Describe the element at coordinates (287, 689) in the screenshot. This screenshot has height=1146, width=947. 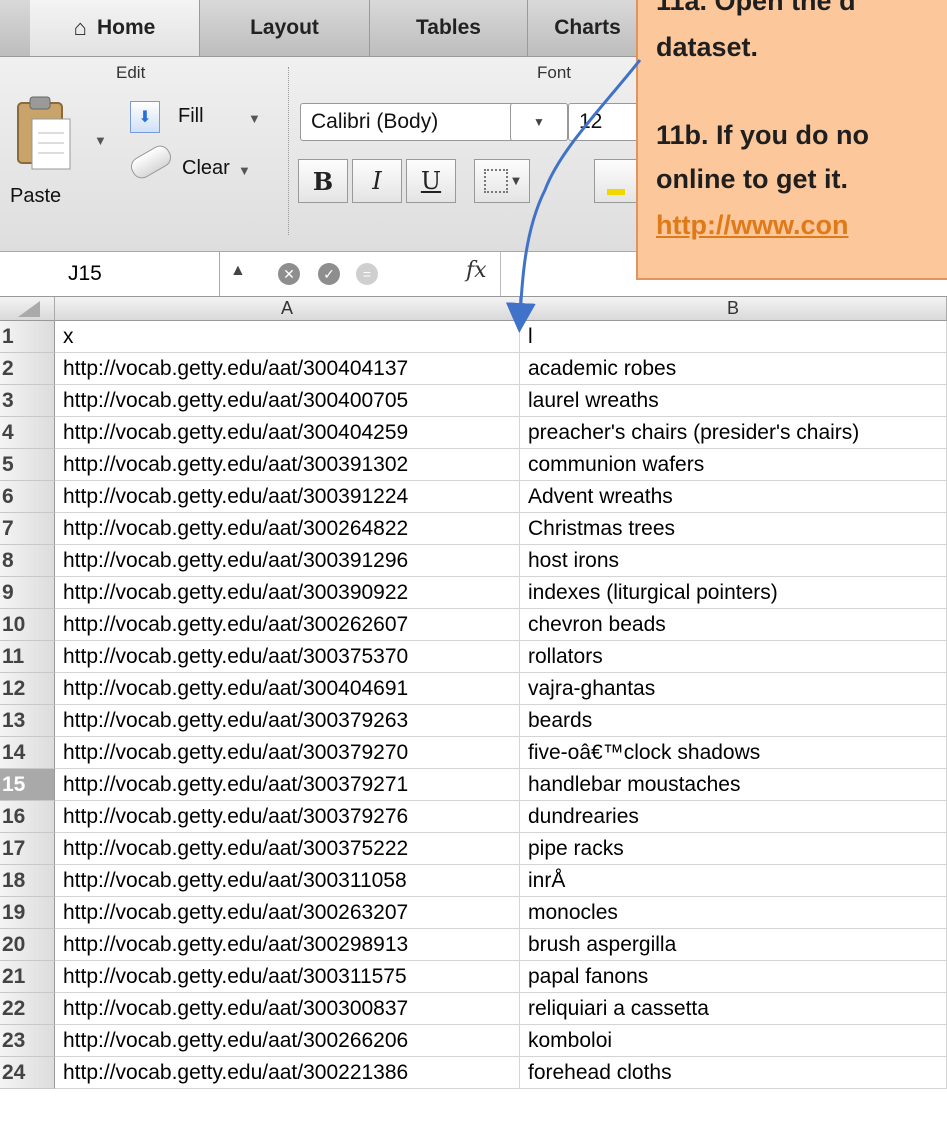
I see `cell-a: http://vocab.getty.edu/aat/300404691` at that location.